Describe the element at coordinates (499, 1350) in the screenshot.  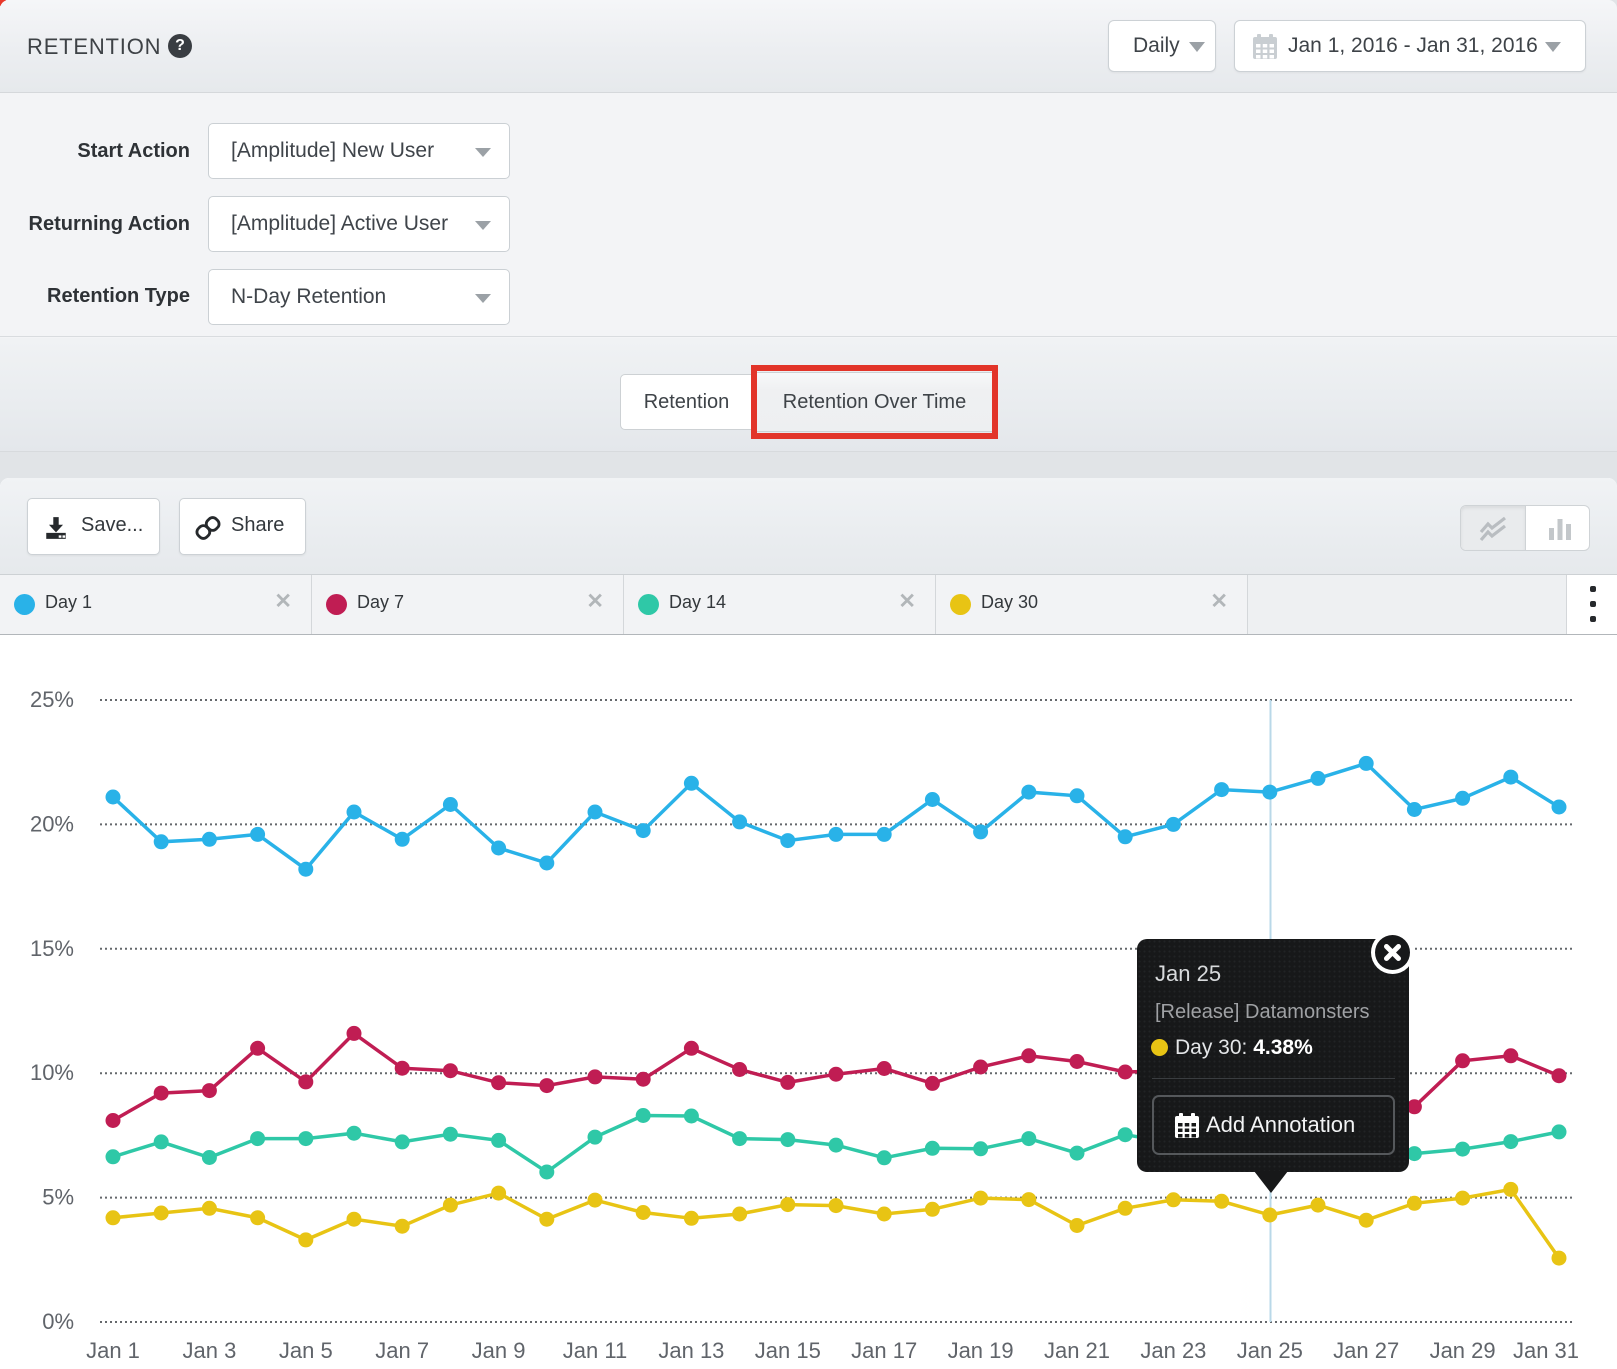
I see `svg-text: Jan 9` at that location.